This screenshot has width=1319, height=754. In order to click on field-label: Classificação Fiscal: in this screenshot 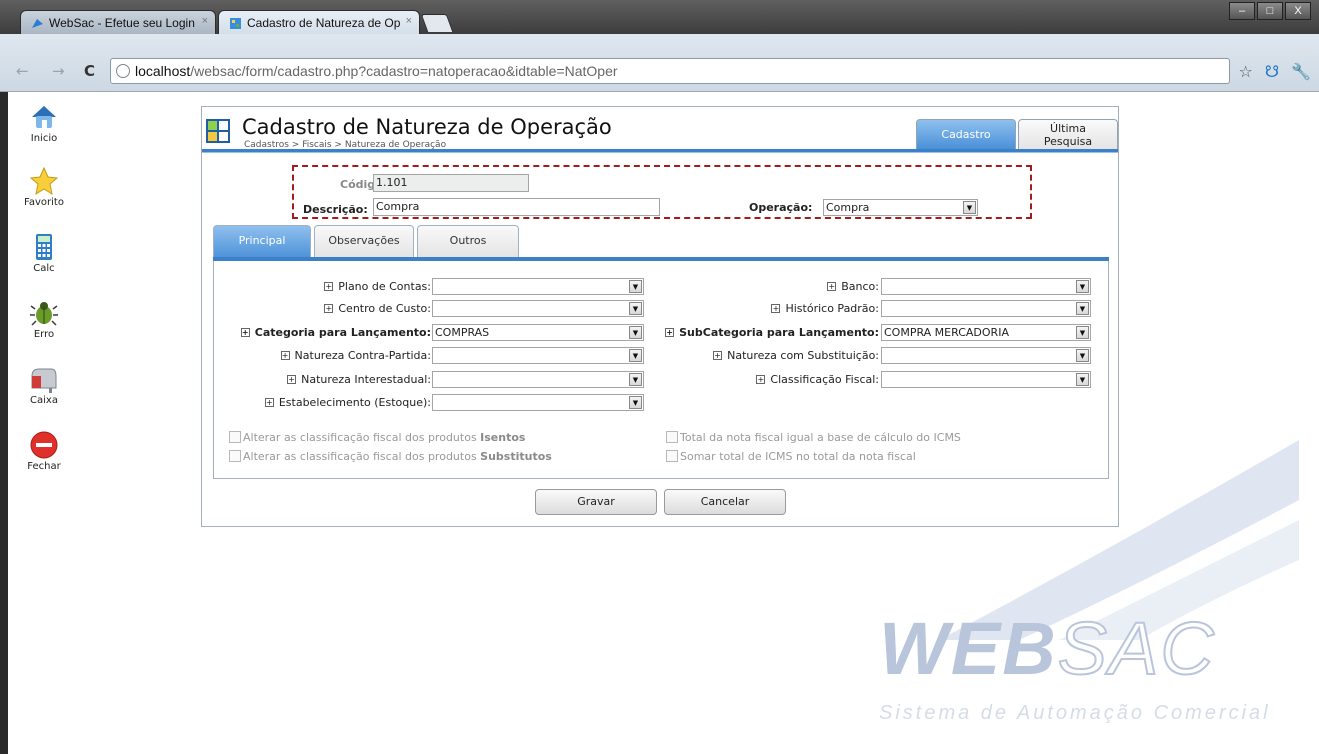, I will do `click(824, 379)`.